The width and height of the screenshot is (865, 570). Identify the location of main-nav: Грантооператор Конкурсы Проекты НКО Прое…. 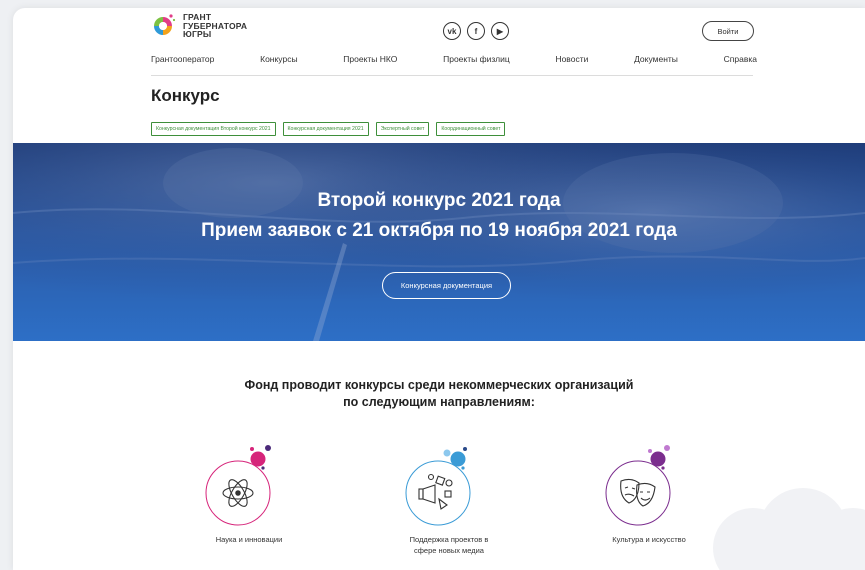
(454, 59).